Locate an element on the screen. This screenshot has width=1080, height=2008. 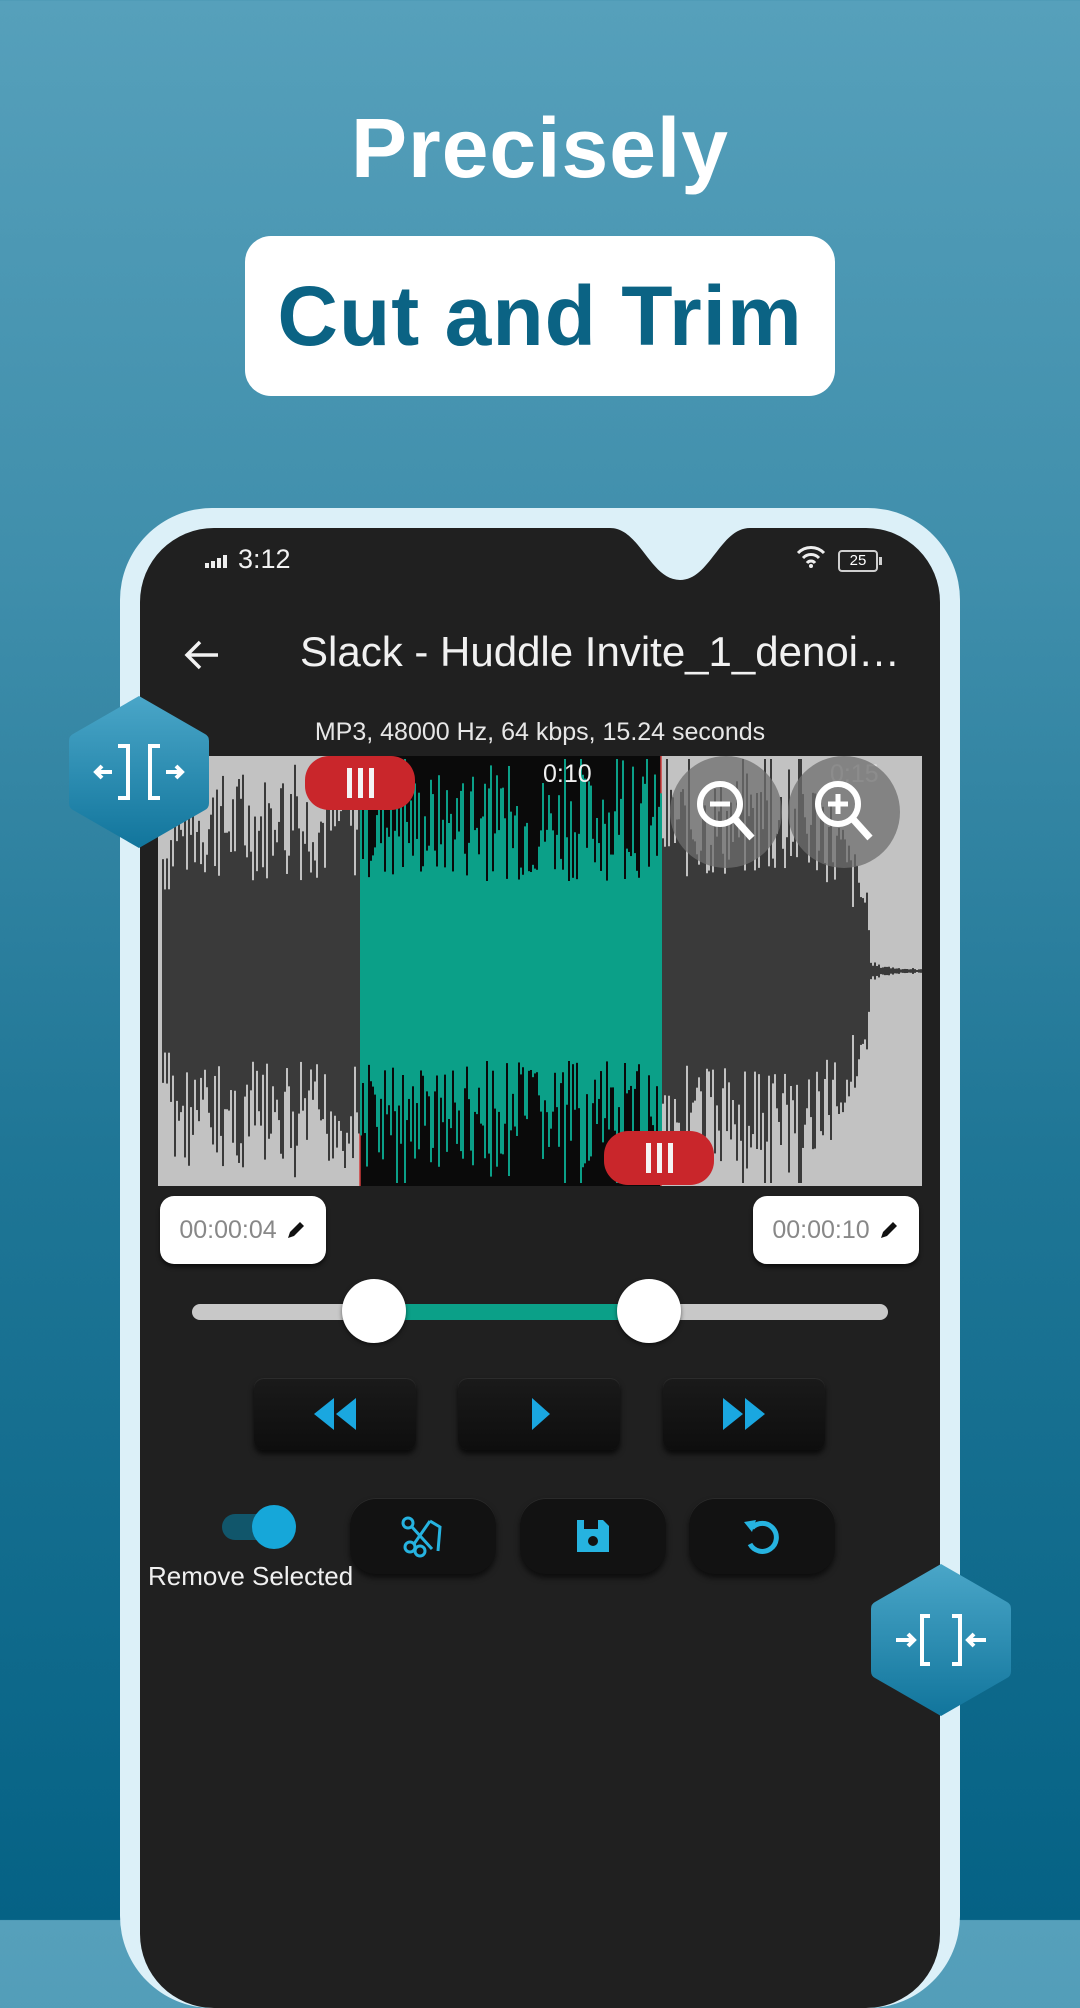
zoom-in-button is located at coordinates (844, 812).